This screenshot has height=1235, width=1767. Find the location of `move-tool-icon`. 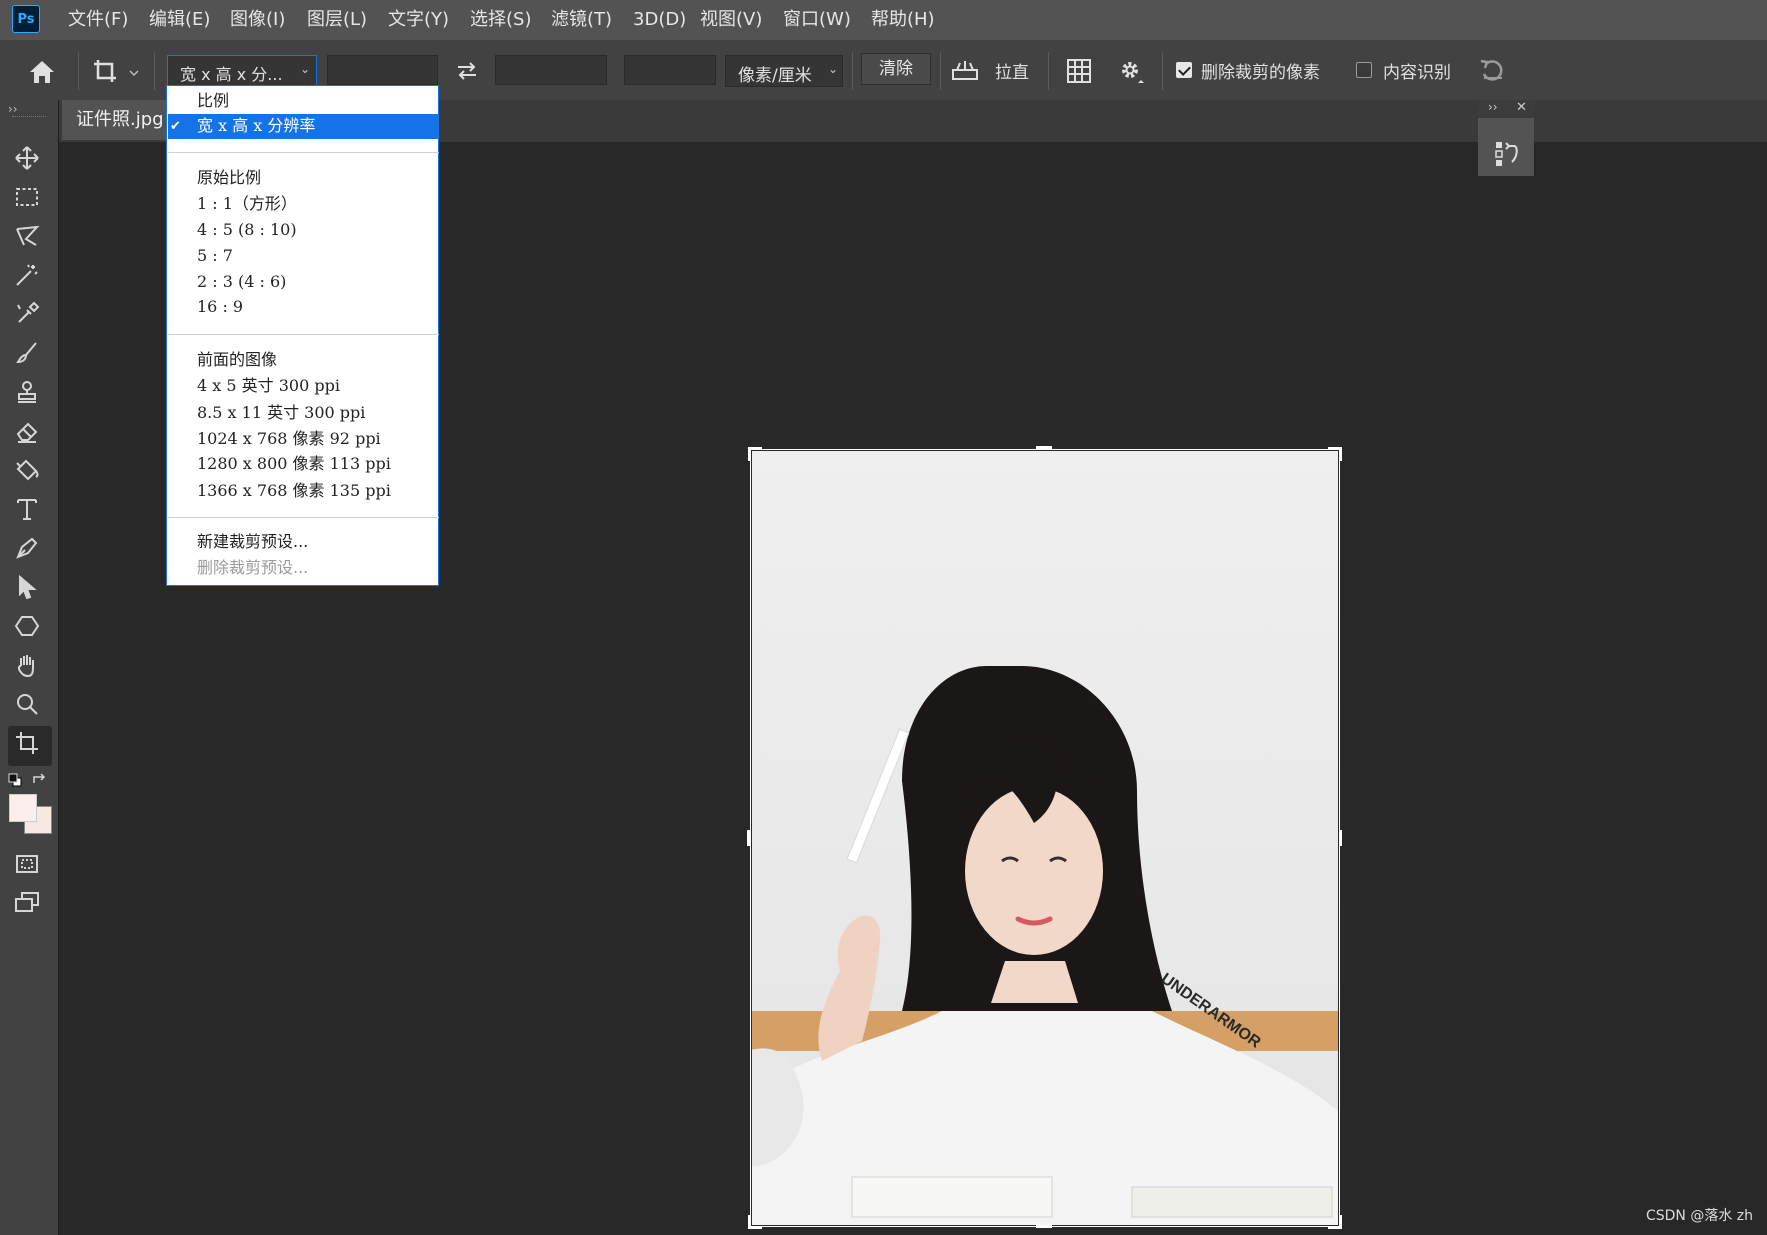

move-tool-icon is located at coordinates (30, 161).